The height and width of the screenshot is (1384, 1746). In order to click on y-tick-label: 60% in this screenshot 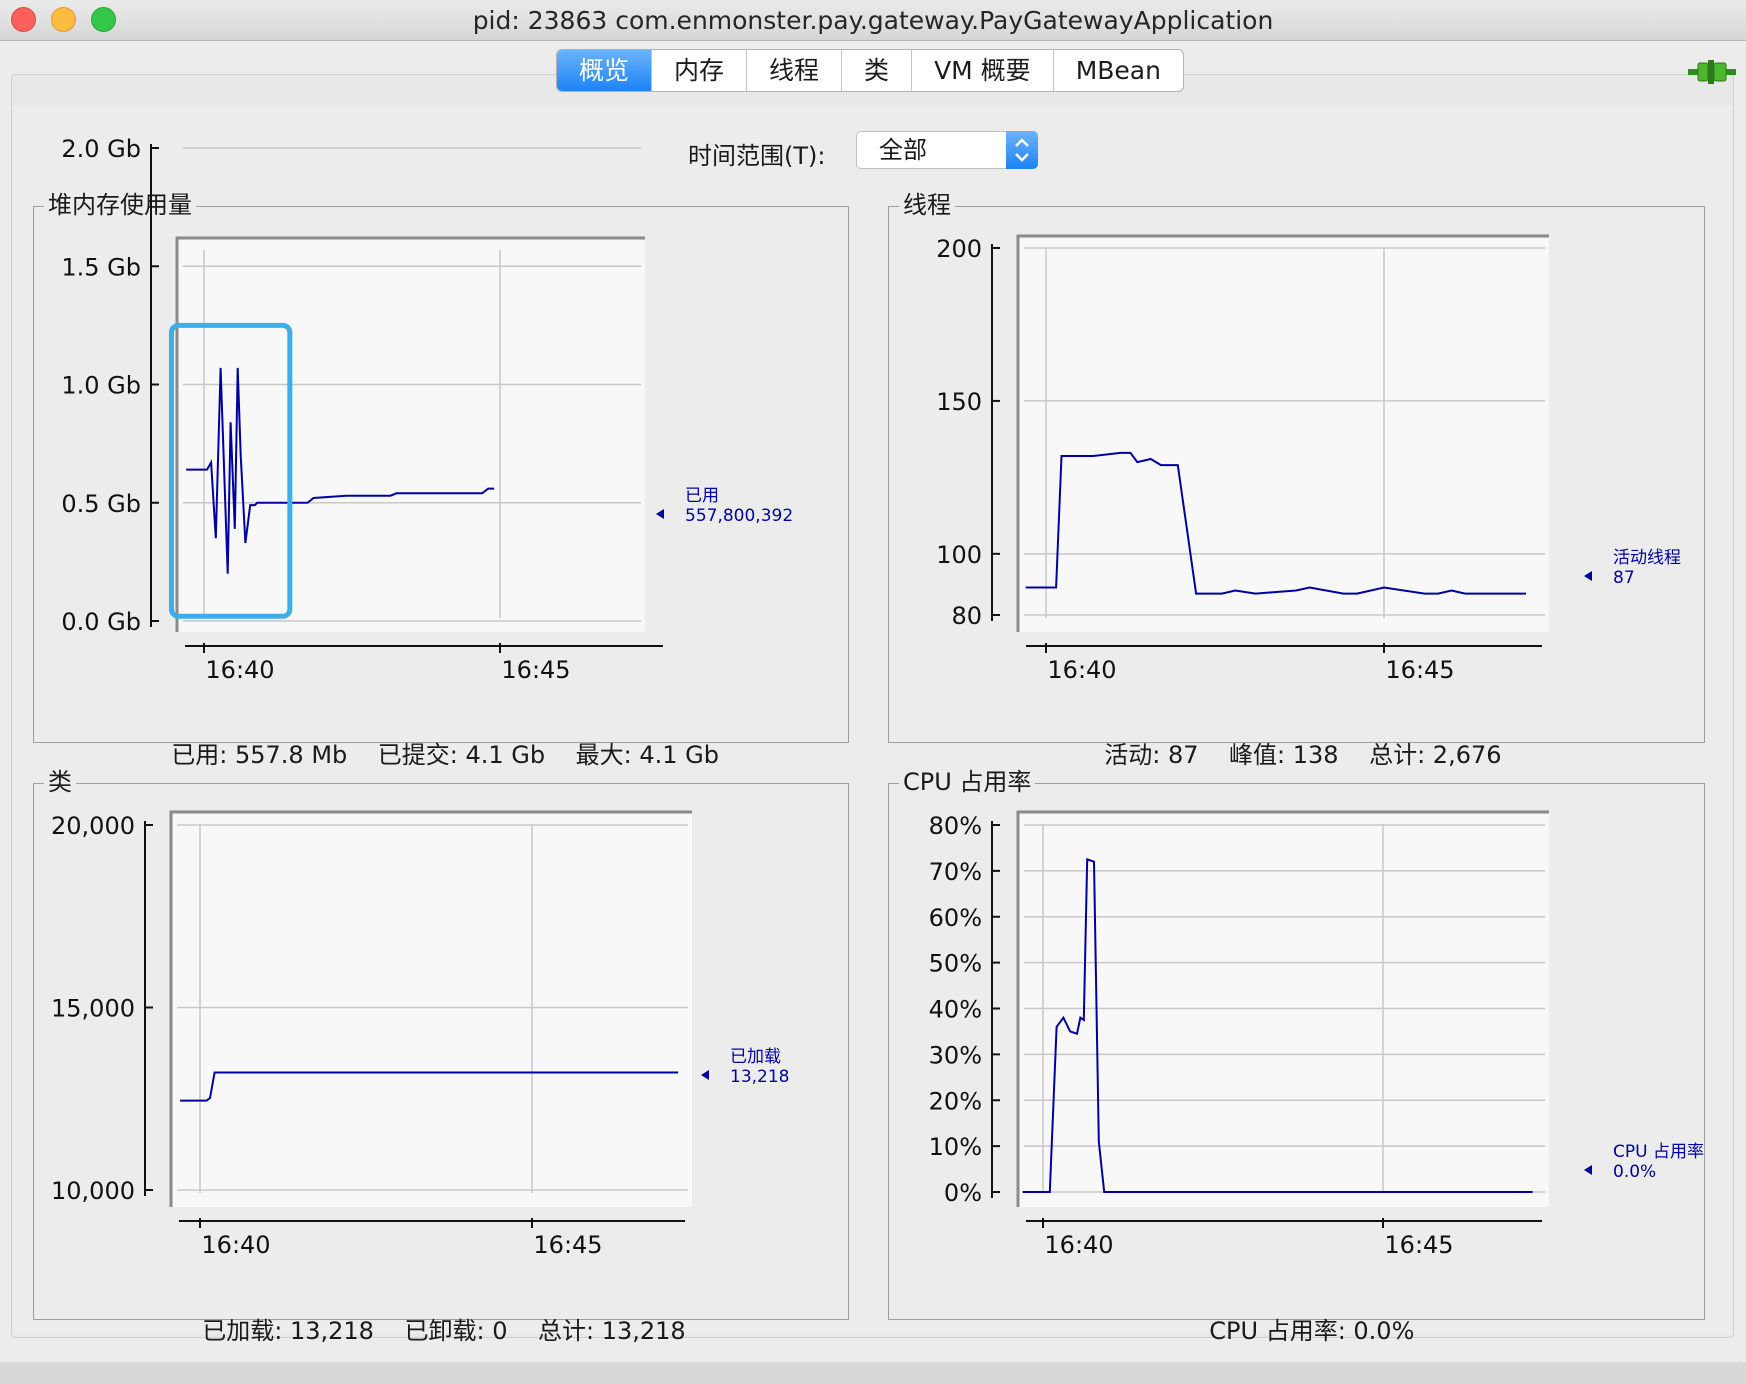, I will do `click(955, 918)`.